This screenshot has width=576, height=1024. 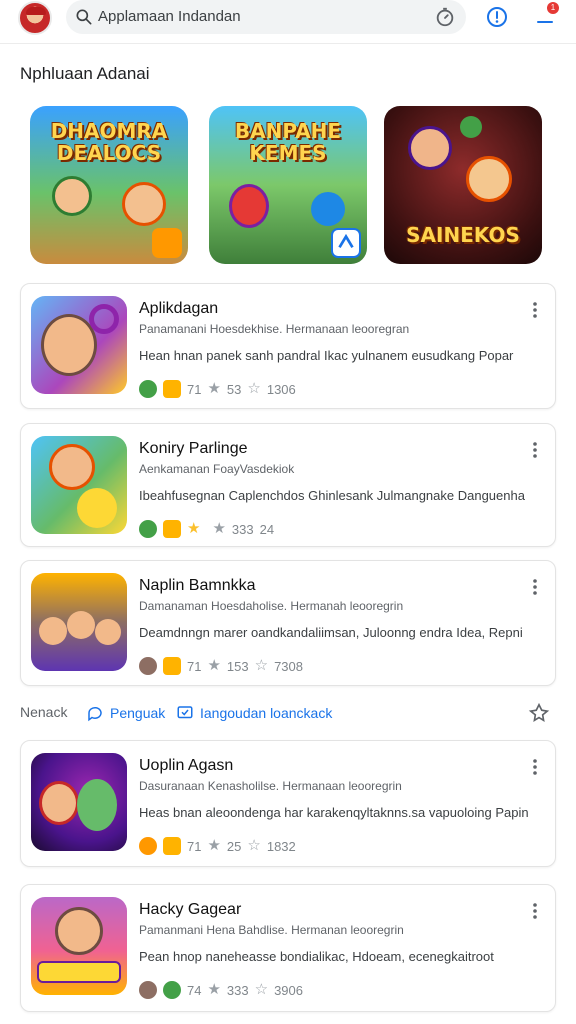 I want to click on filter-chip-label: Iangoudan loanckack, so click(x=266, y=713).